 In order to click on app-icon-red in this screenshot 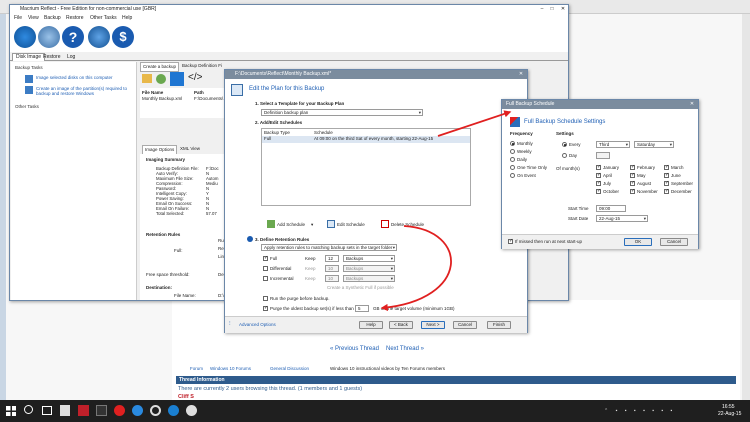, I will do `click(83, 410)`.